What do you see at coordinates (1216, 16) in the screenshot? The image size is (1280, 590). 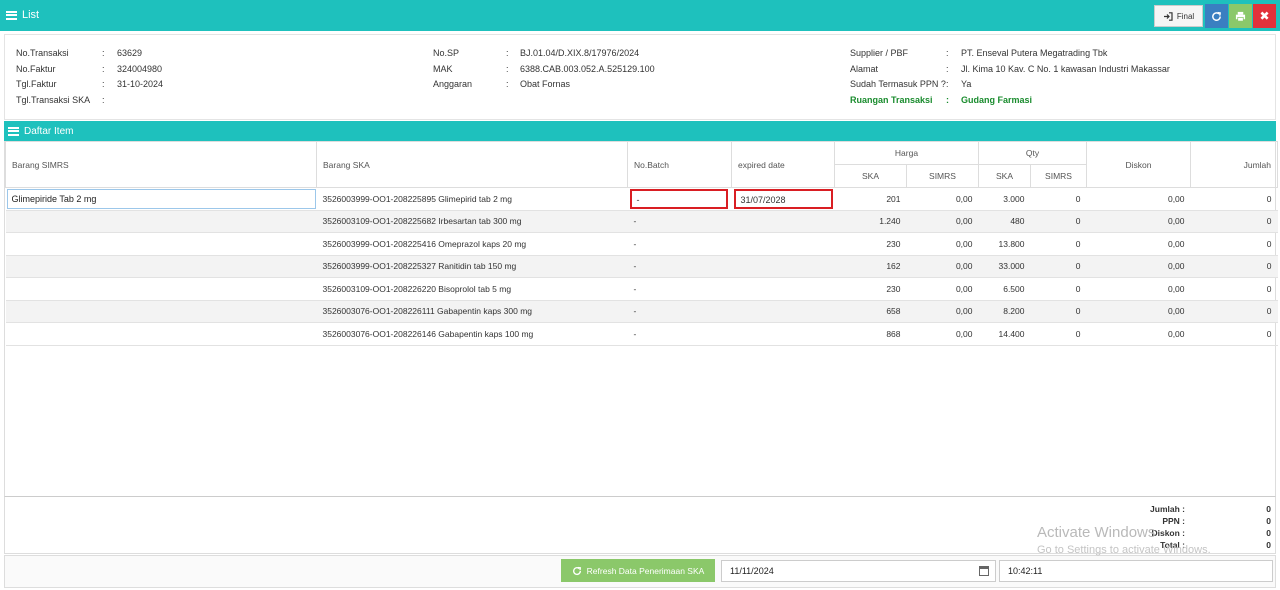 I see `refresh-button` at bounding box center [1216, 16].